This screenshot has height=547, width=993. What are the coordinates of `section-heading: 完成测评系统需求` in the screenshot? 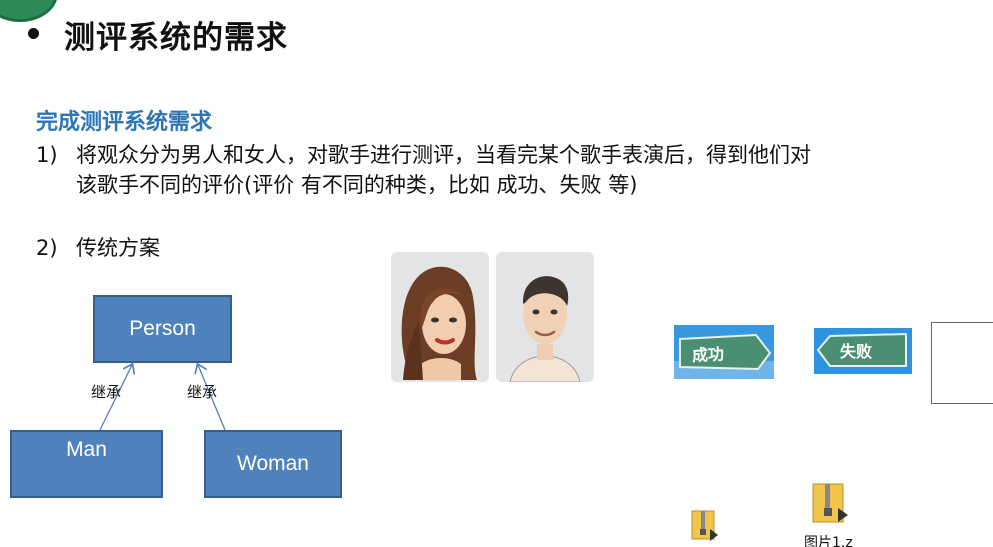 It's located at (124, 122).